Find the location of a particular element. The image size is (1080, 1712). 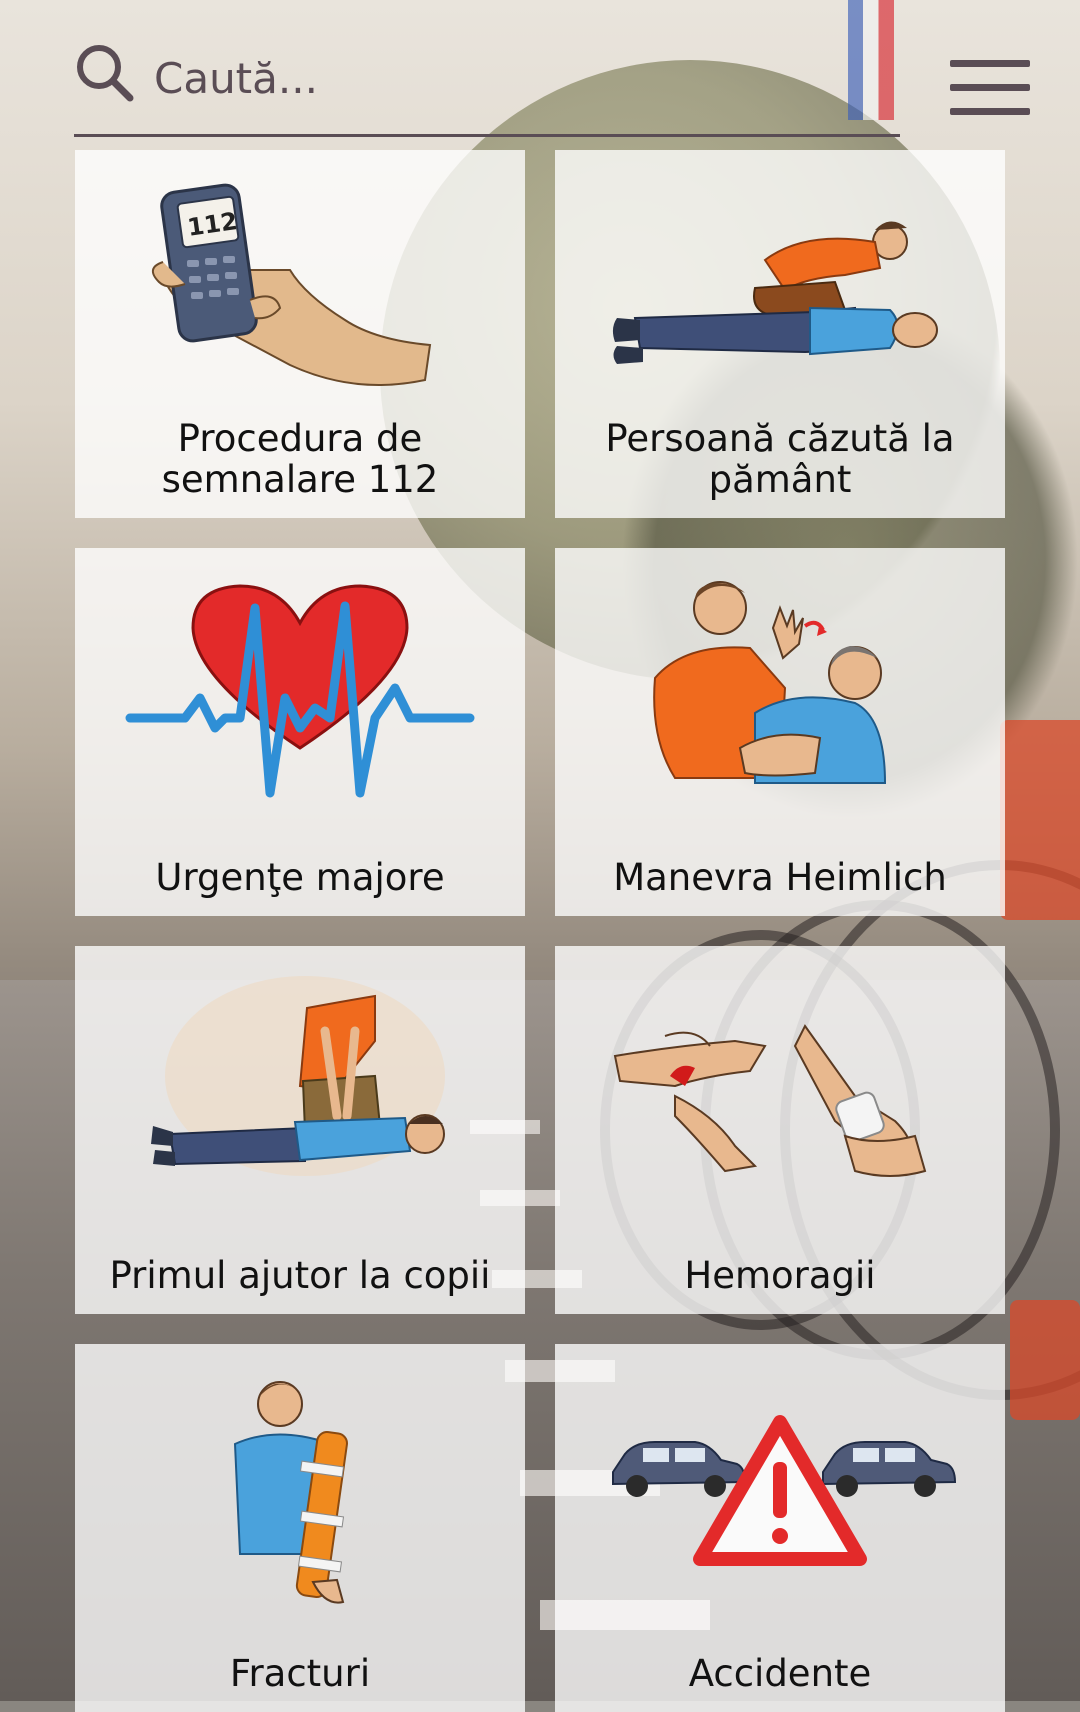

search-input is located at coordinates (514, 78).